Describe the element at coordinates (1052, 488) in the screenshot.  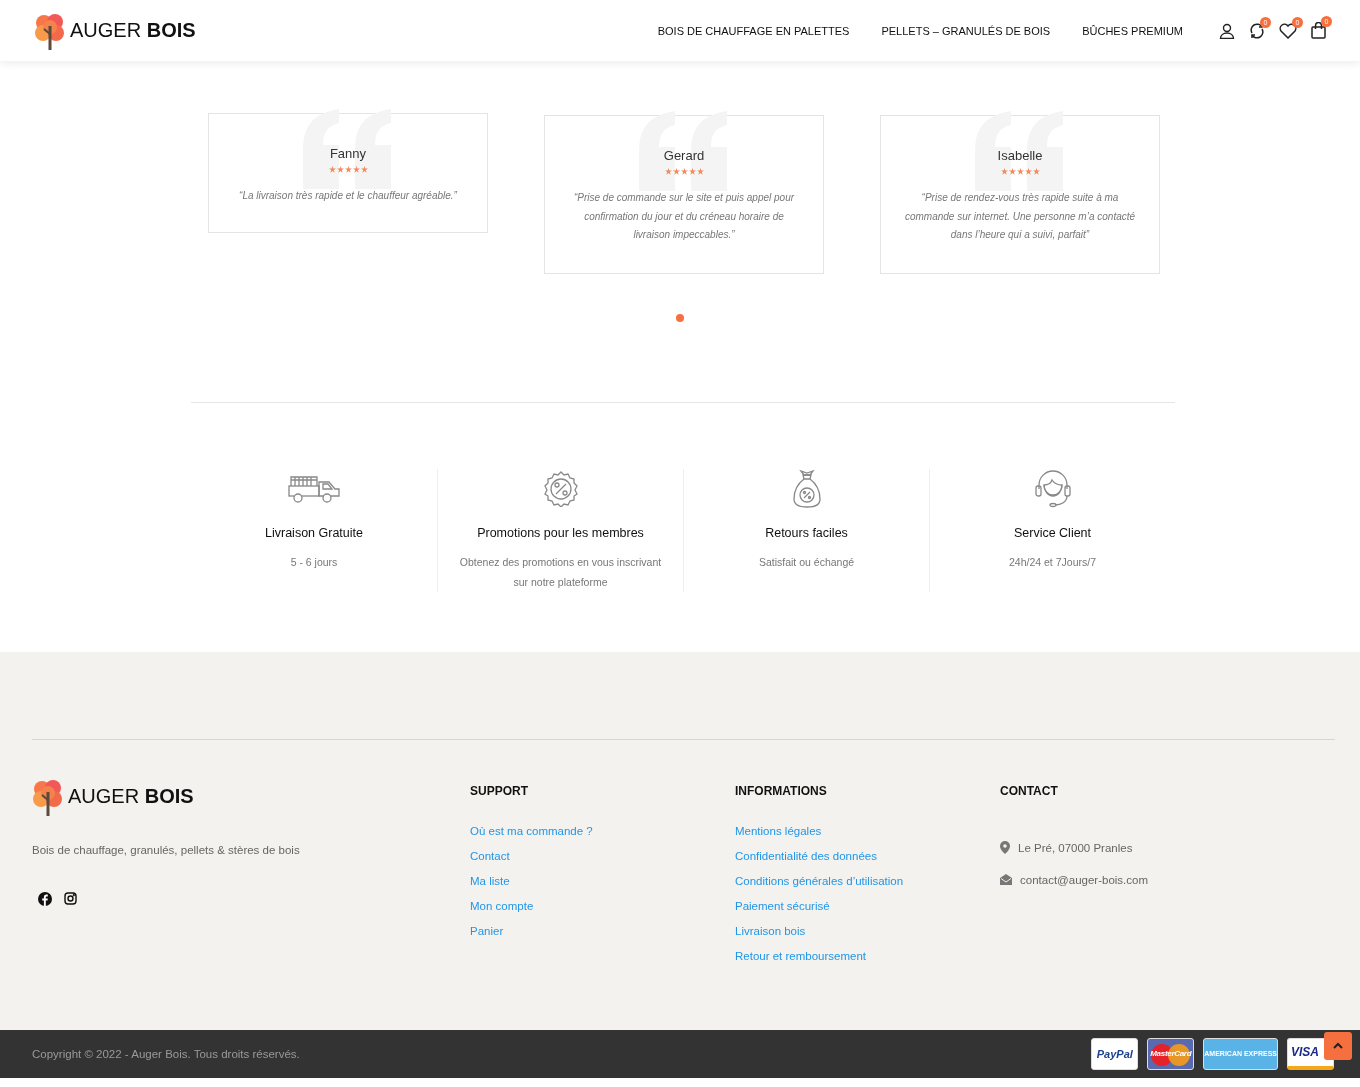
I see `headset-icon` at that location.